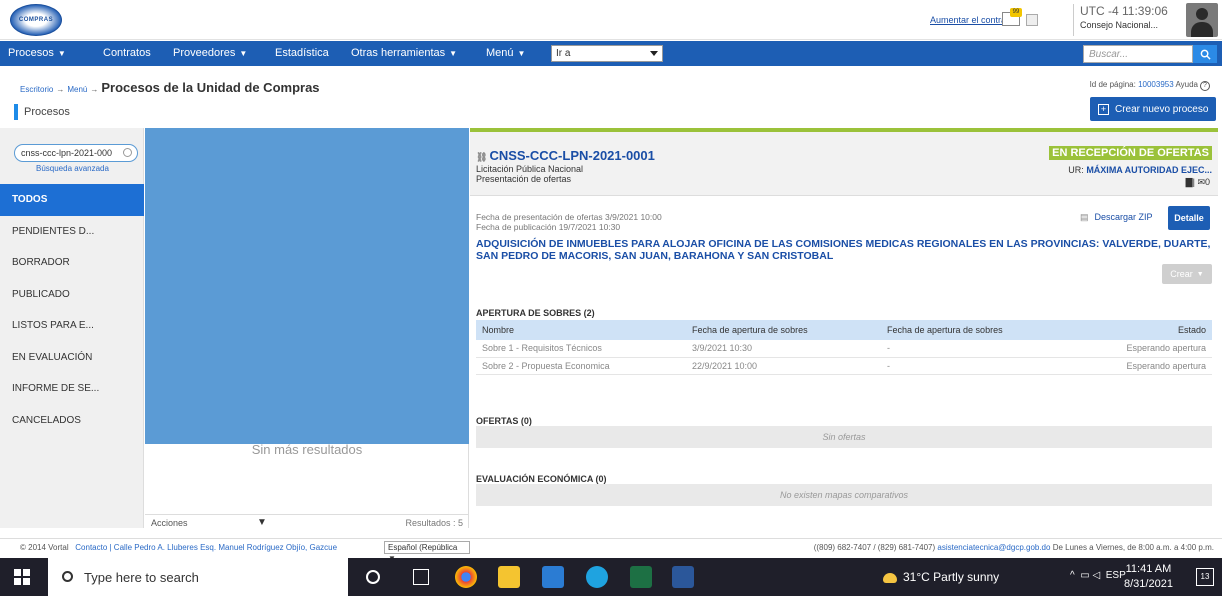 This screenshot has width=1222, height=596. What do you see at coordinates (1148, 577) in the screenshot?
I see `taskbar-clock: 11:41 AM 8/31/2021` at bounding box center [1148, 577].